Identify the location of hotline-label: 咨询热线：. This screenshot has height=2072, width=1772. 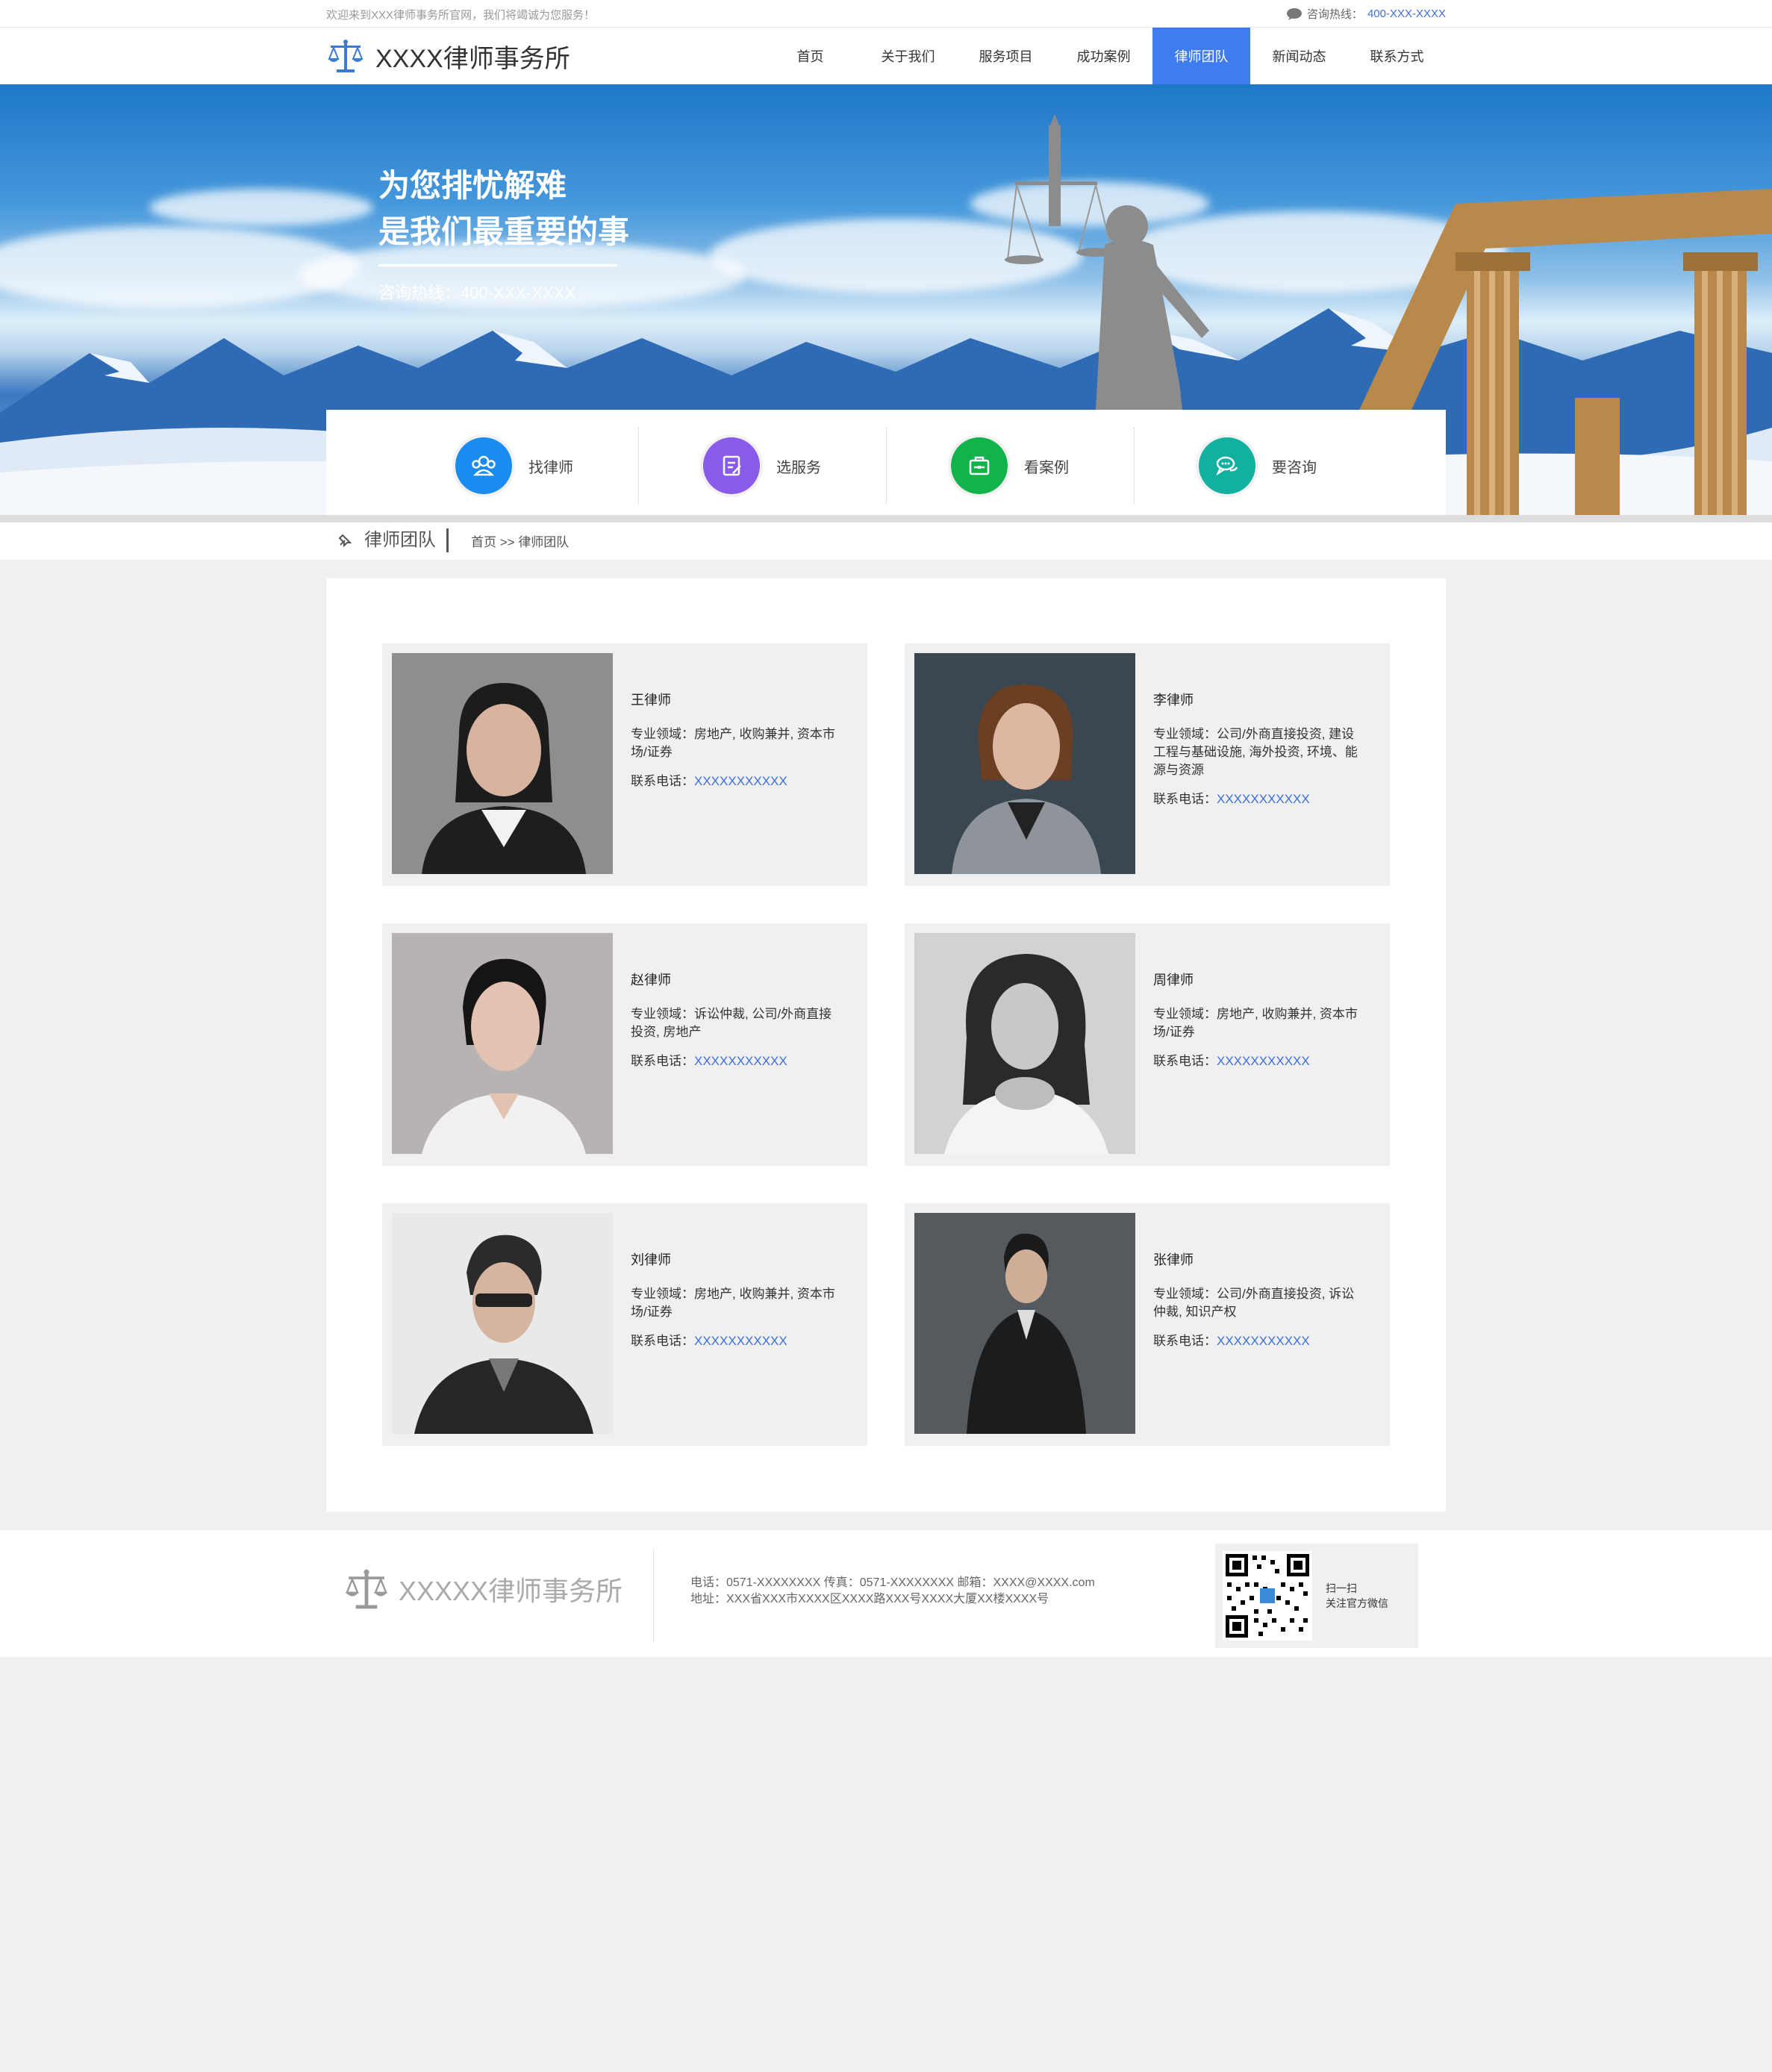
(1334, 14).